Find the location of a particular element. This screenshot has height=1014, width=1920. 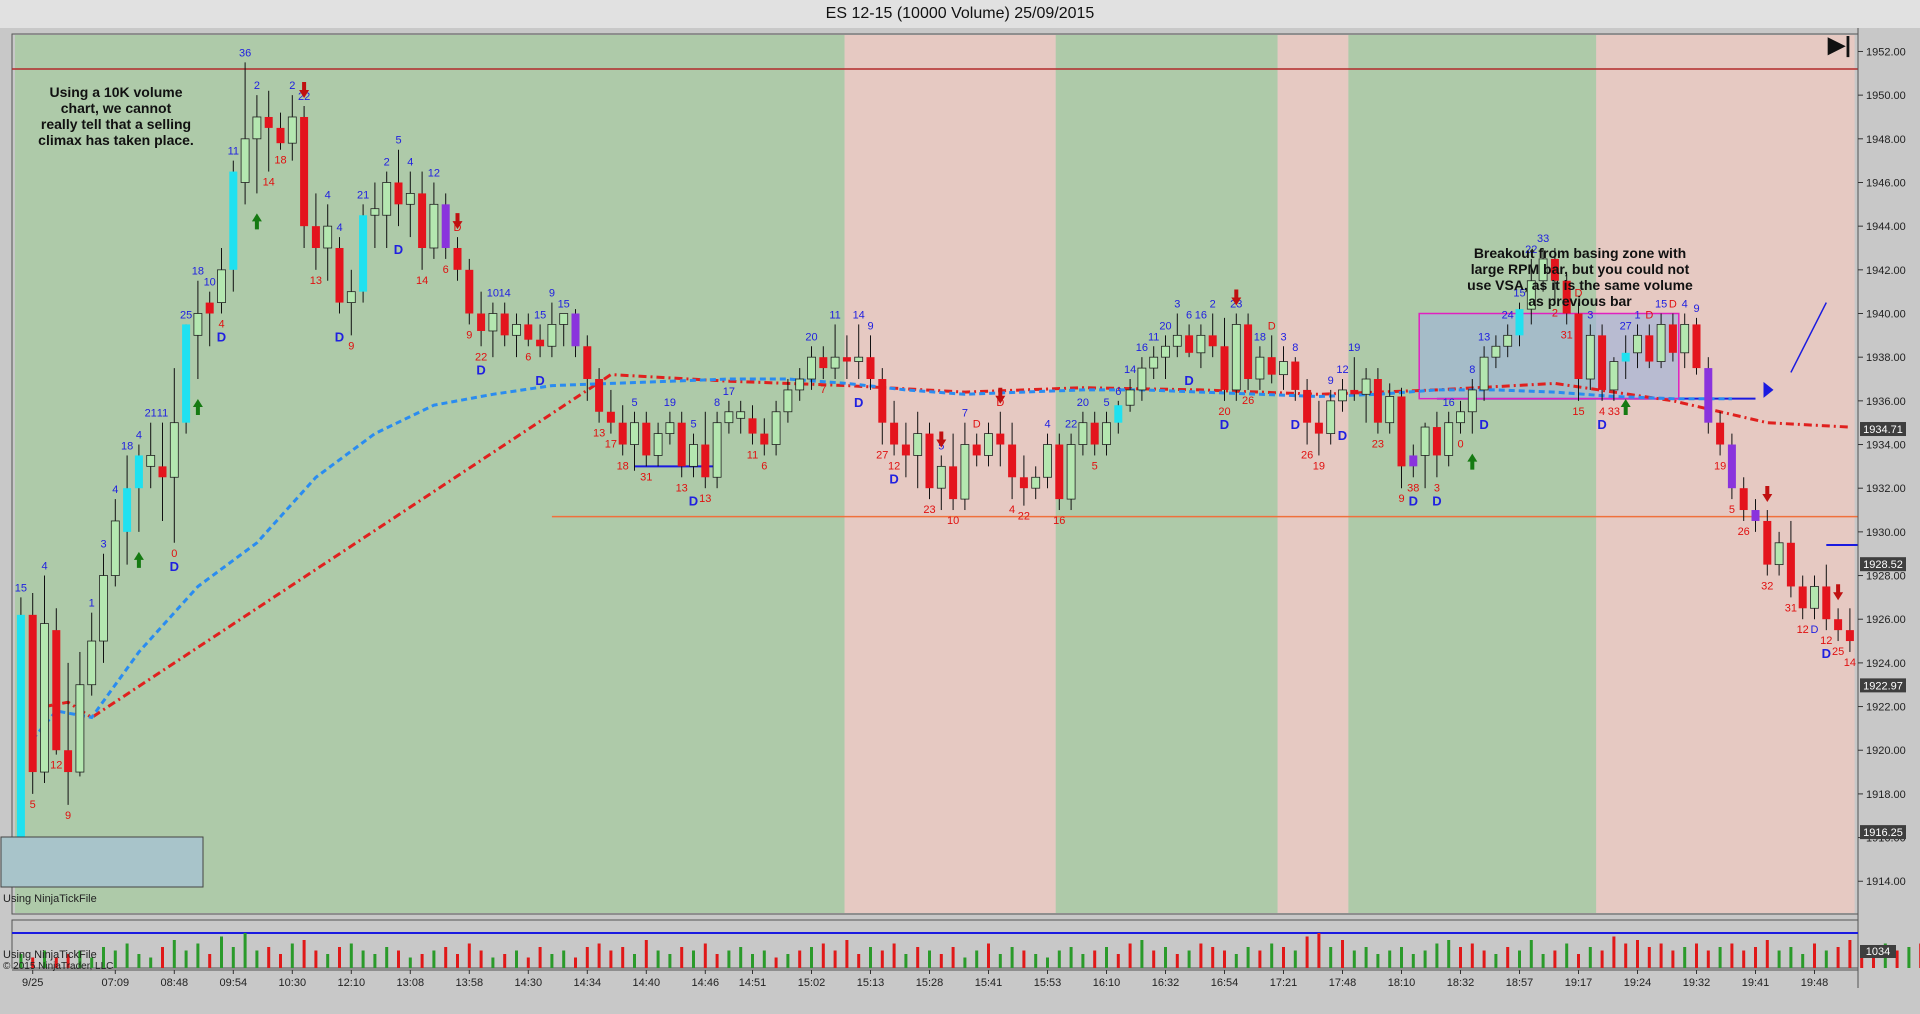

time-tick-label: 14:40 is located at coordinates (647, 983).